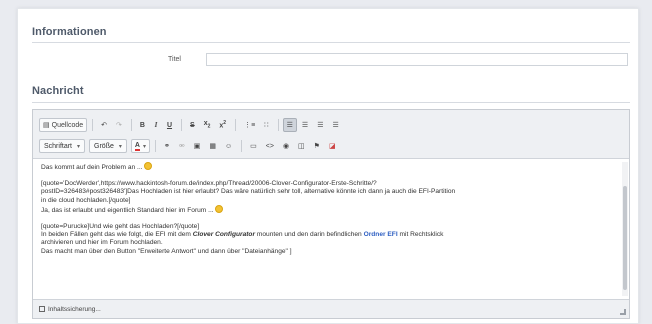 Image resolution: width=652 pixels, height=324 pixels. I want to click on redo-button: ↷, so click(119, 125).